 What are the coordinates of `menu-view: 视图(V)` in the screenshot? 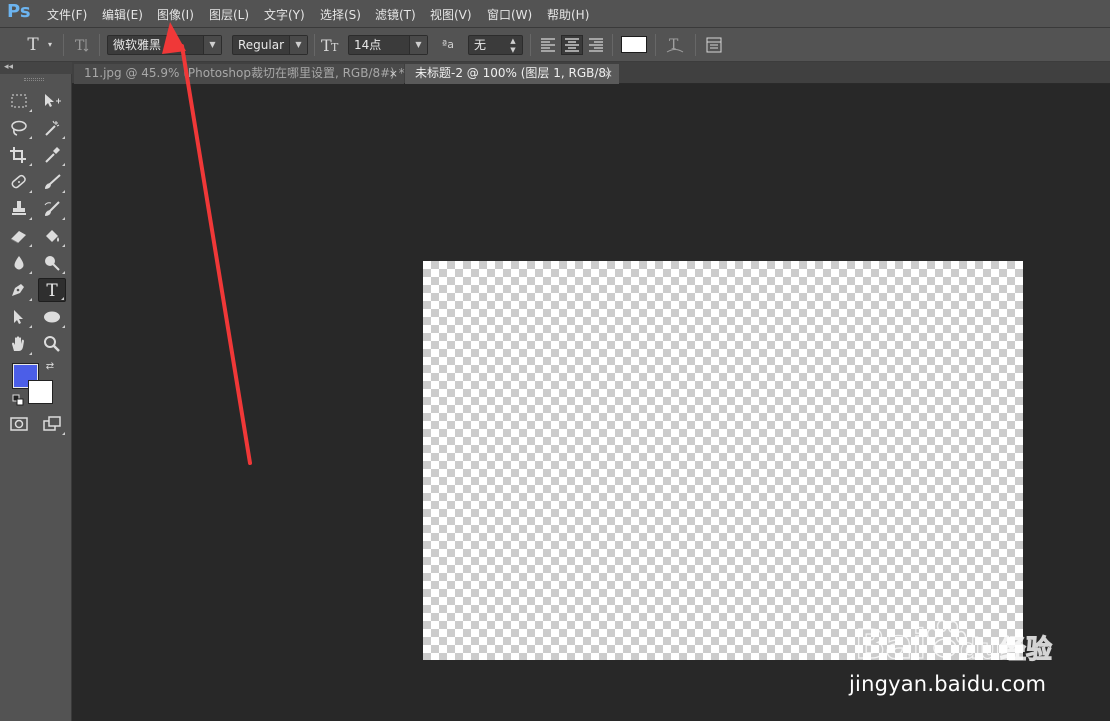 It's located at (451, 14).